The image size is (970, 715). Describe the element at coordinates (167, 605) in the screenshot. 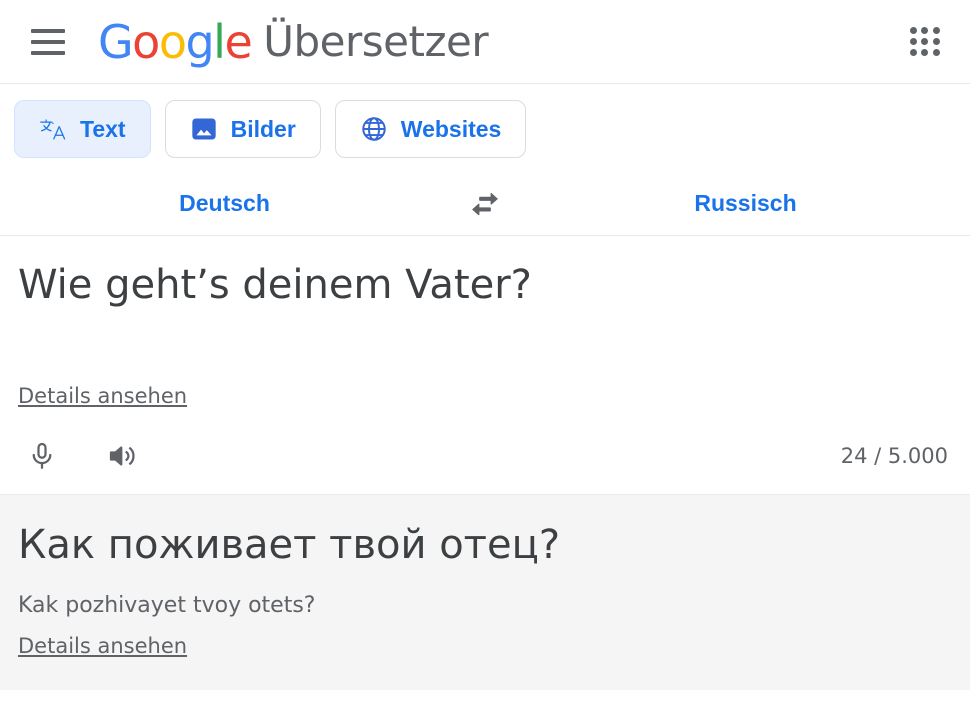

I see `transliteration-text: Kak pozhivayet tvoy otets?` at that location.